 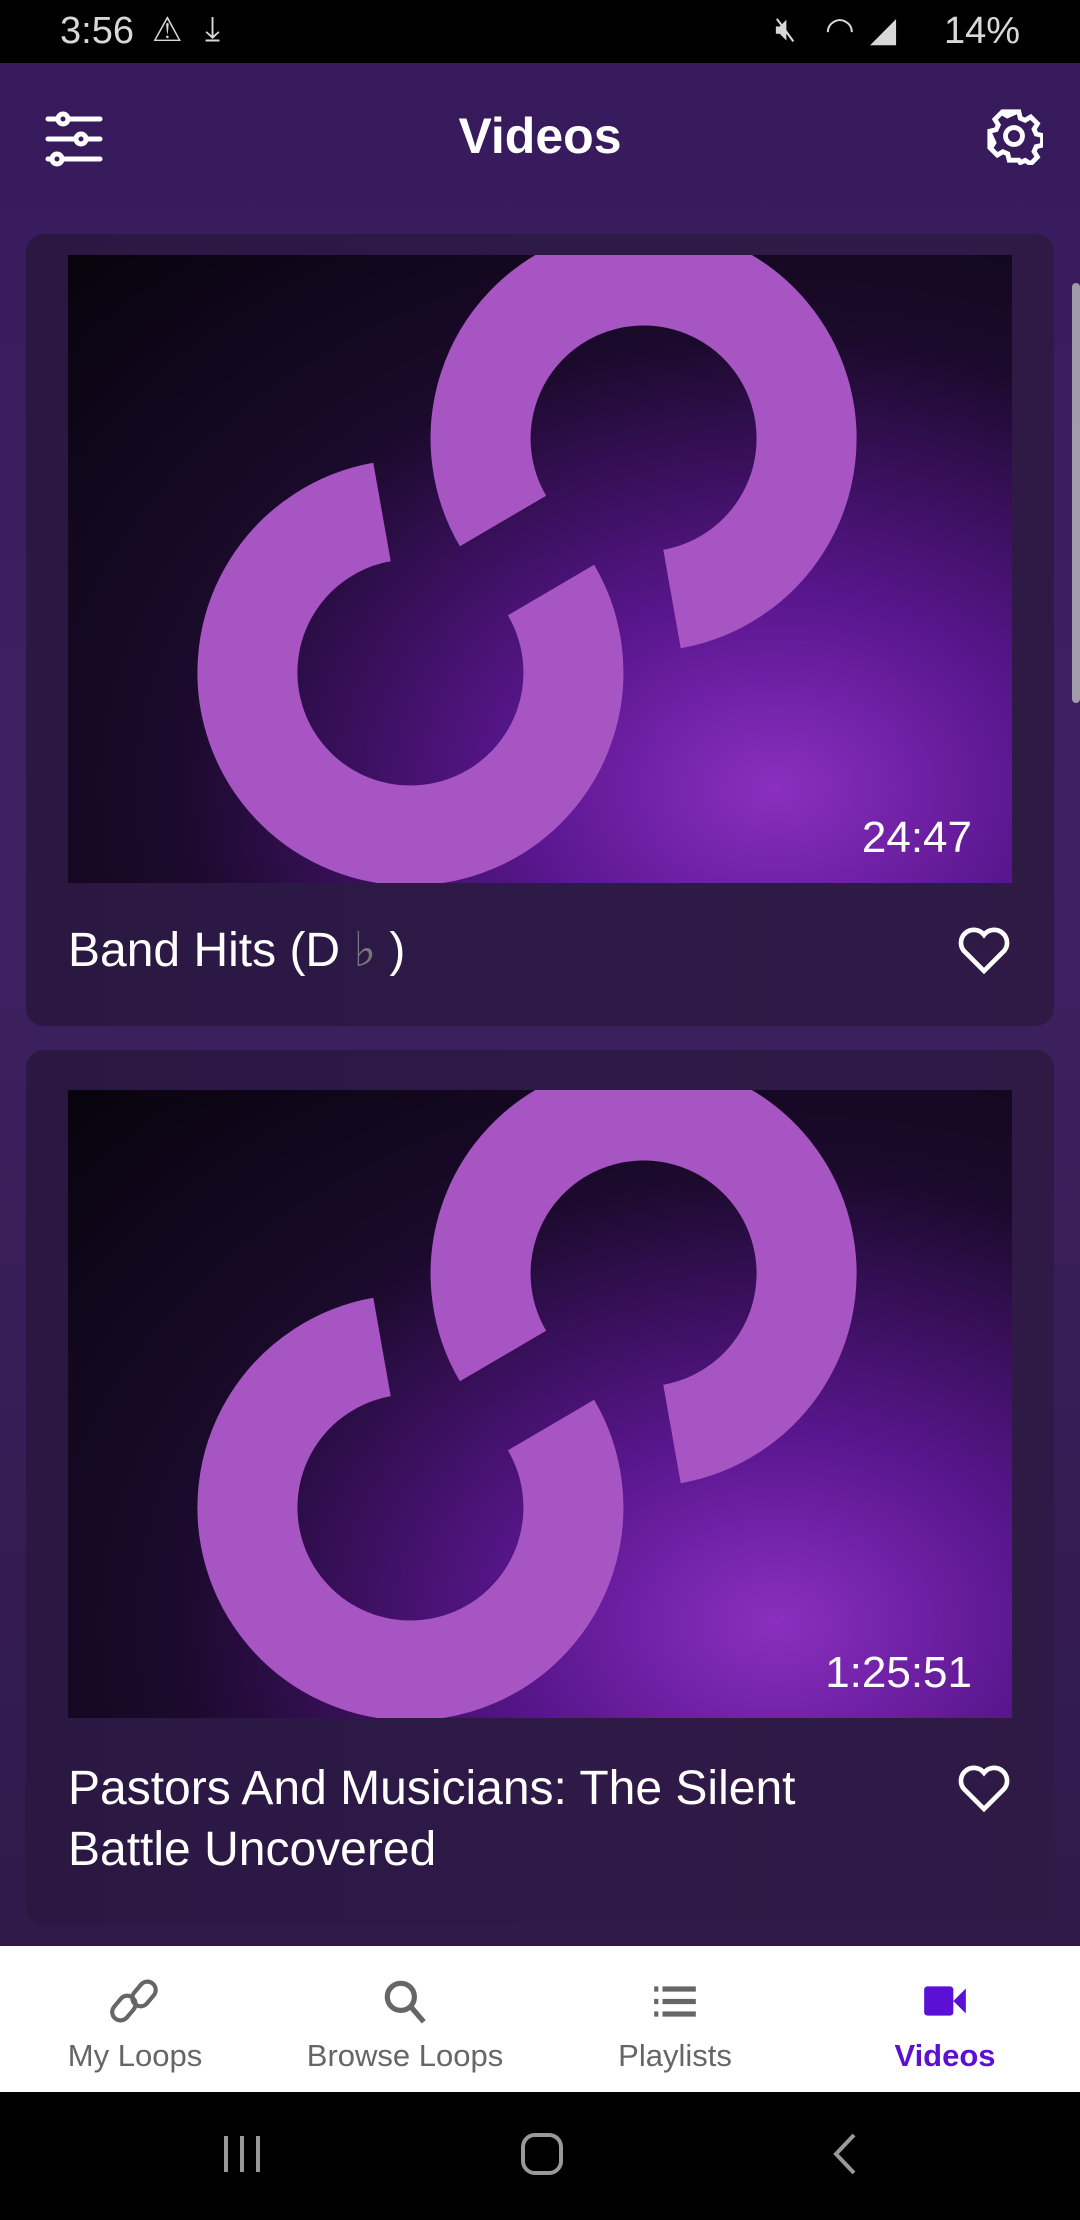 I want to click on tab-videos: Videos, so click(x=945, y=2019).